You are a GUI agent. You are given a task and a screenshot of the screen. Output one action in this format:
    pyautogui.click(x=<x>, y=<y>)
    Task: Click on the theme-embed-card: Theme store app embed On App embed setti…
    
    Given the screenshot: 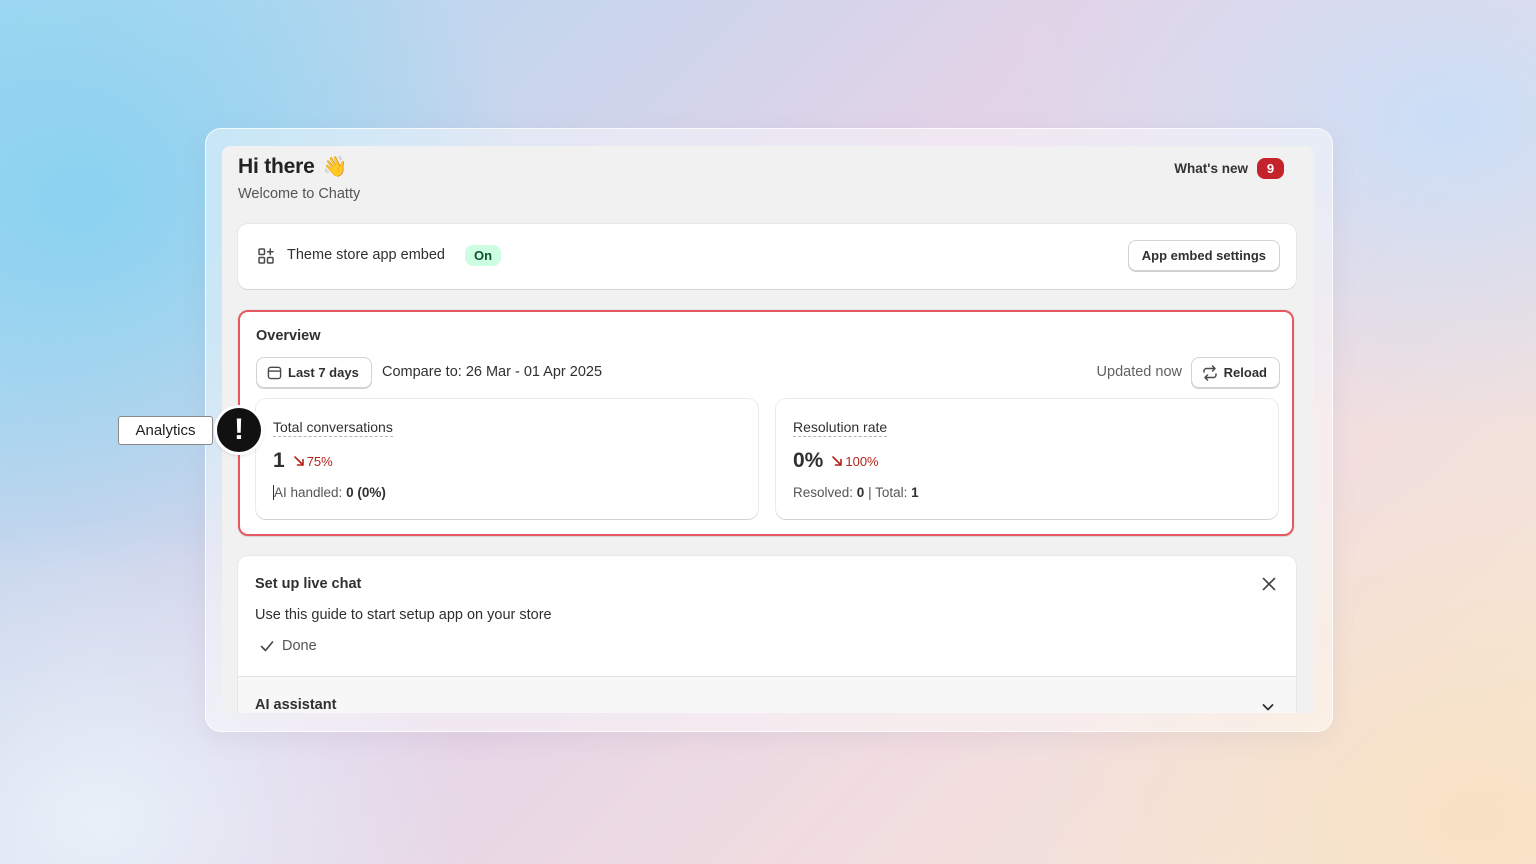 What is the action you would take?
    pyautogui.click(x=767, y=256)
    